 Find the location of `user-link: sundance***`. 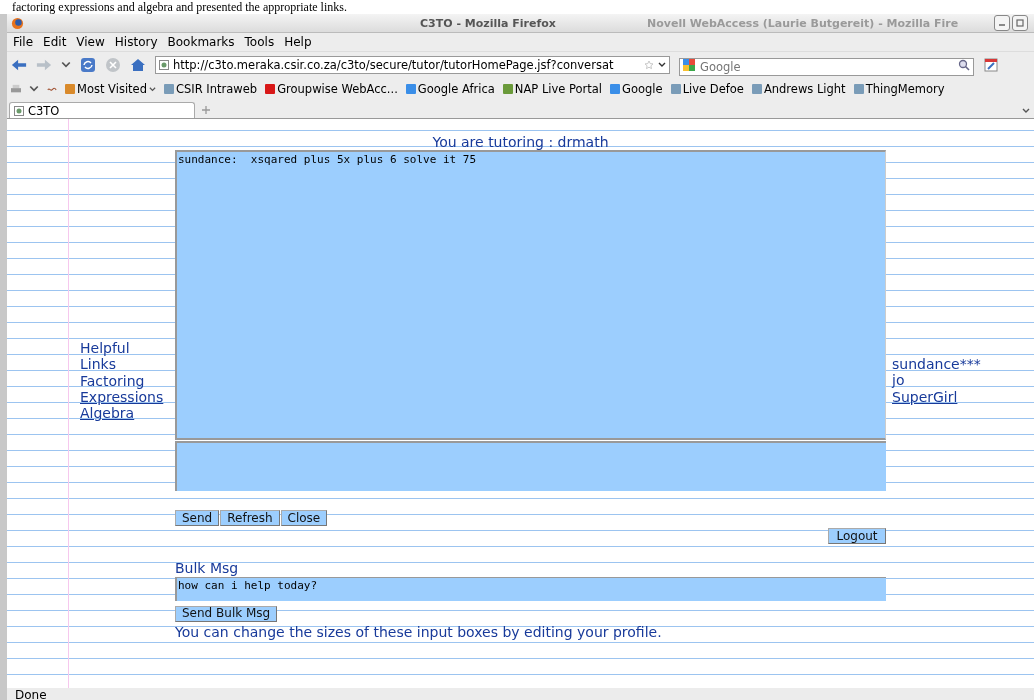

user-link: sundance*** is located at coordinates (936, 364).